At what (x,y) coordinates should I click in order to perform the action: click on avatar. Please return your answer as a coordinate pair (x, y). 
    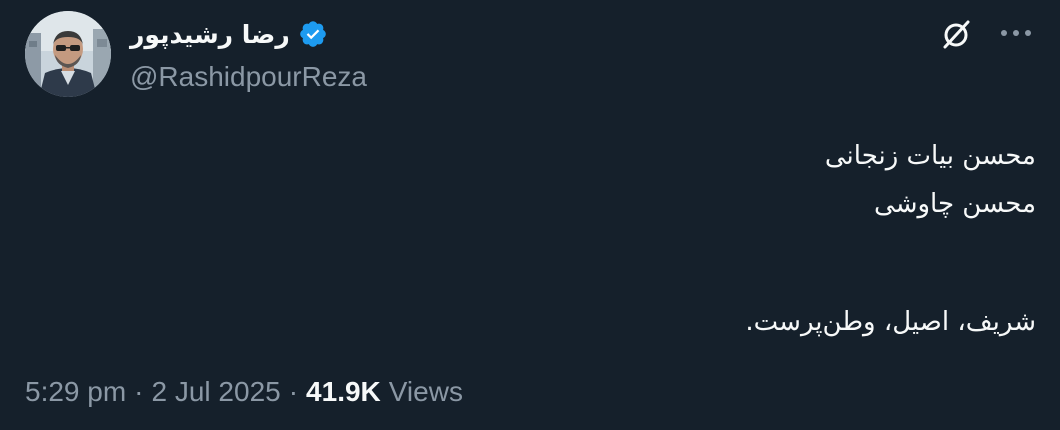
    Looking at the image, I should click on (68, 54).